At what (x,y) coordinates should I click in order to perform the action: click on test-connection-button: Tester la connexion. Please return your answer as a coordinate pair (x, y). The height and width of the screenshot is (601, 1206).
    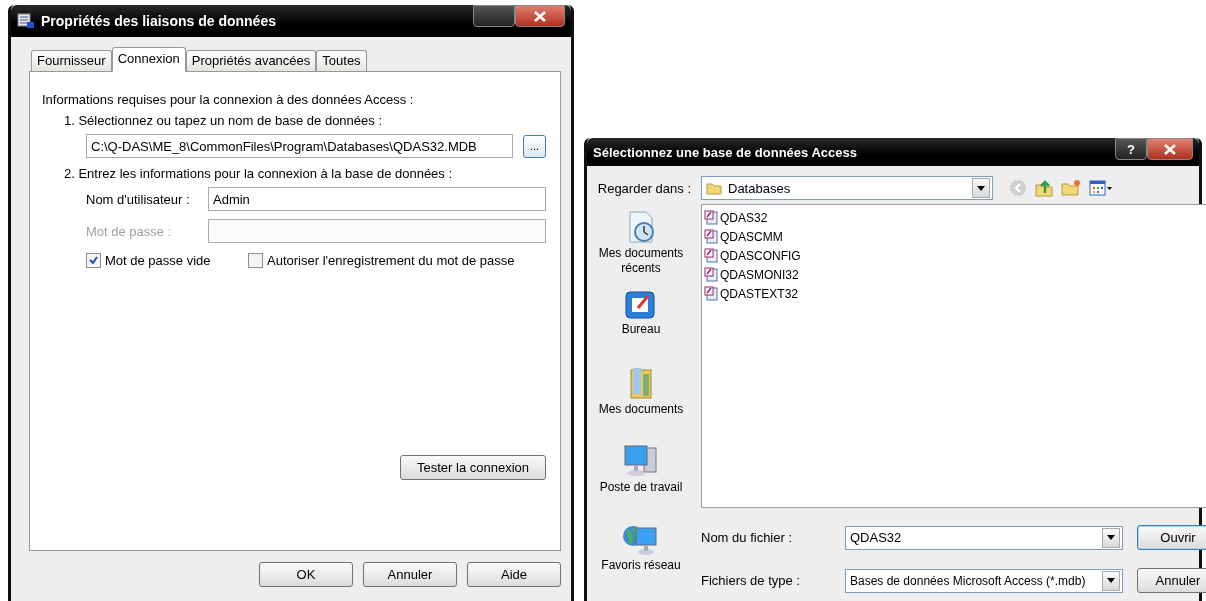
    Looking at the image, I should click on (473, 467).